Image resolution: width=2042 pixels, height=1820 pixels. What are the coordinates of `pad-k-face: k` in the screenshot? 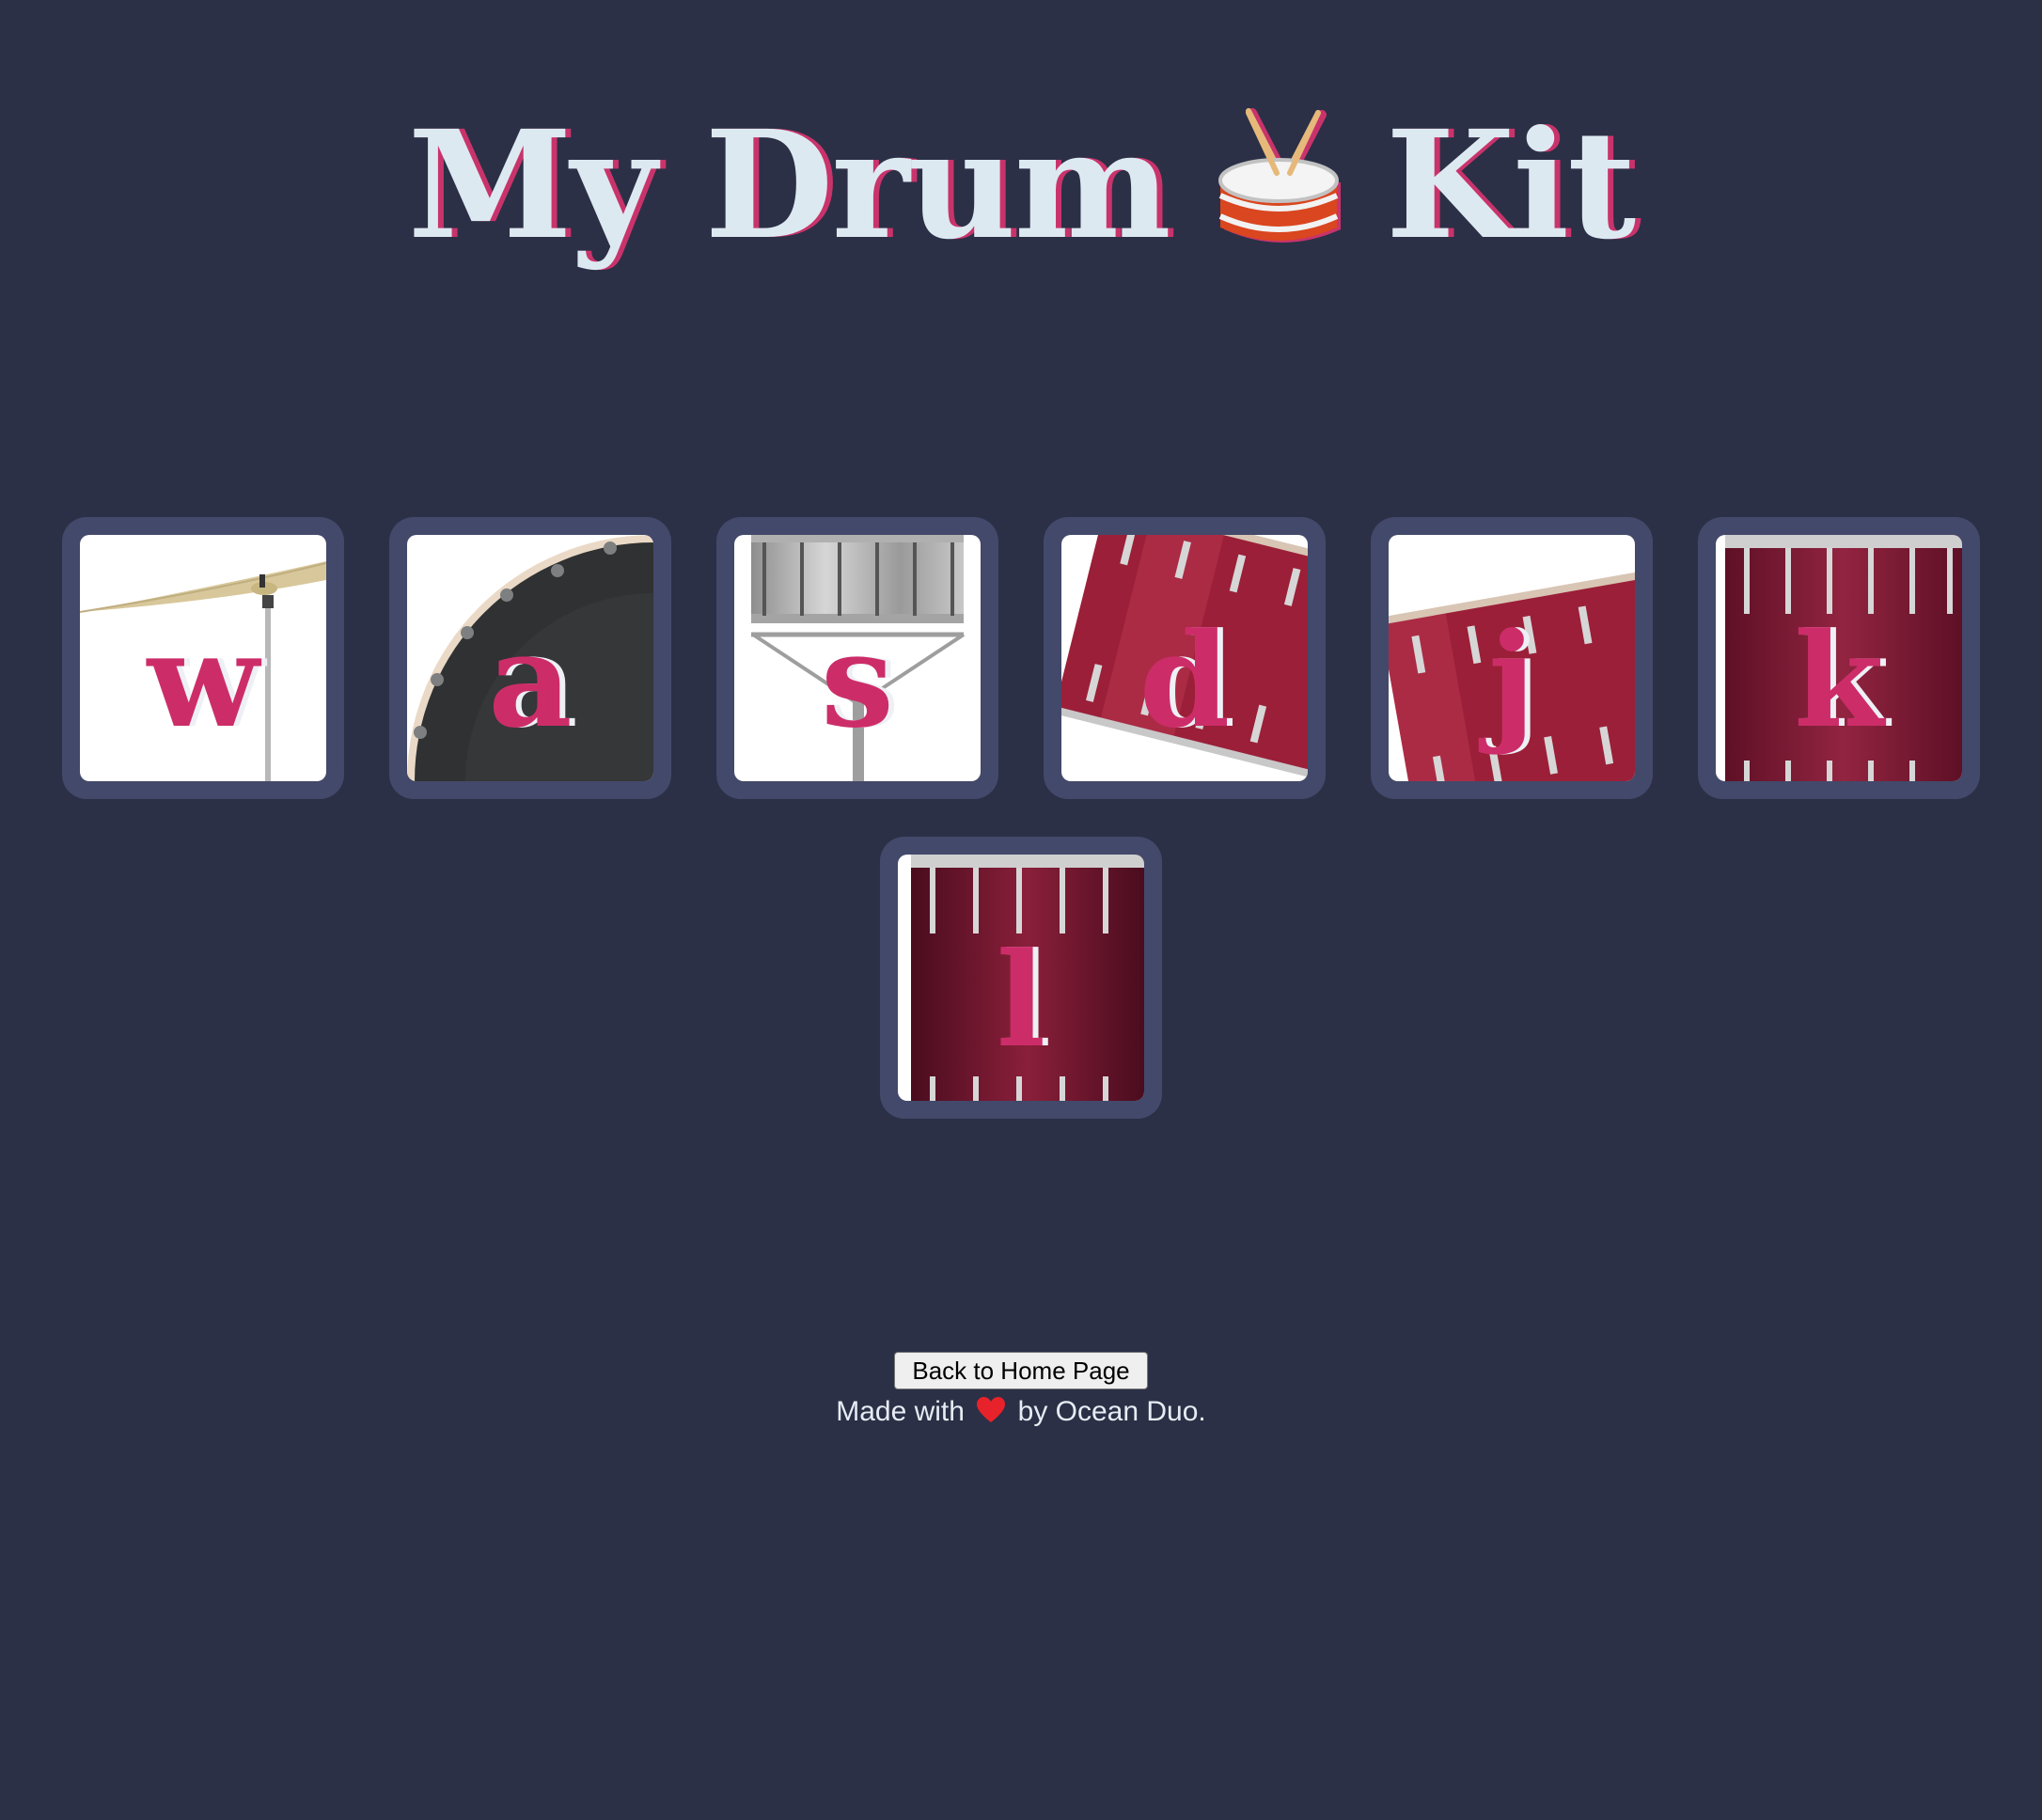 It's located at (1839, 658).